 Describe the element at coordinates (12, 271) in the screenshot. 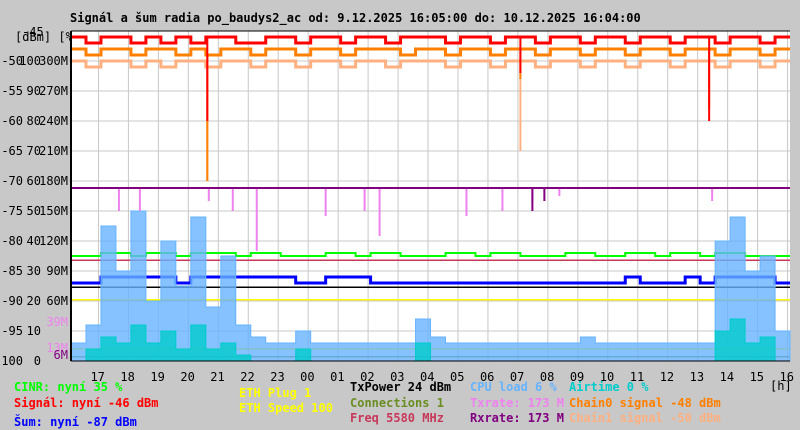

I see `y-tick-dbm: -85` at that location.